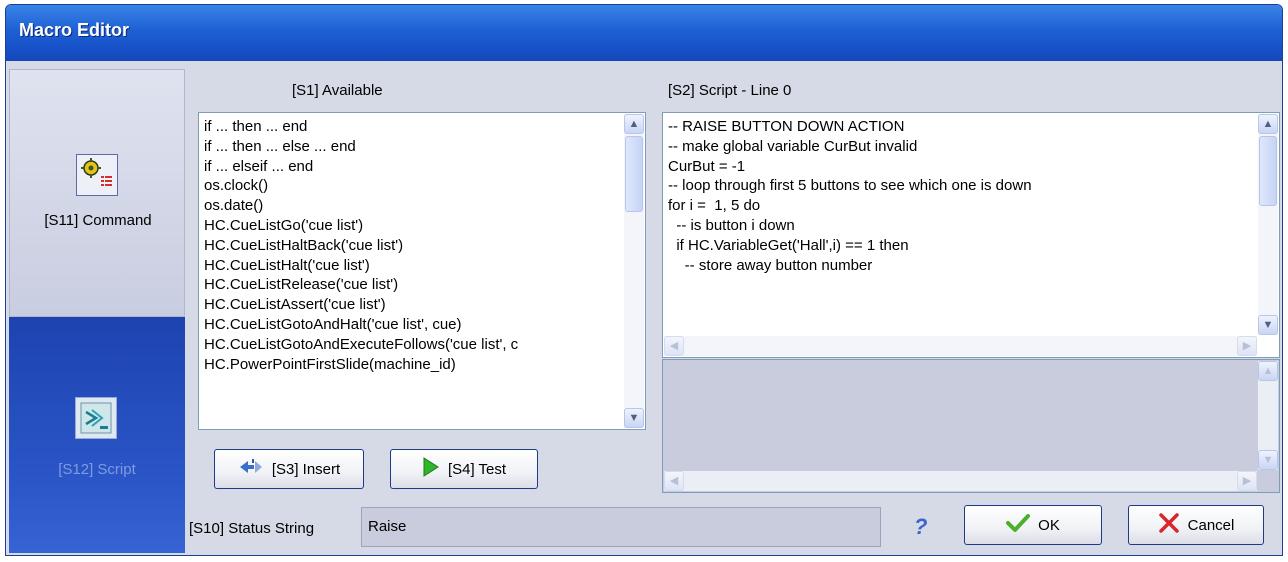  Describe the element at coordinates (412, 206) in the screenshot. I see `available-list-item: os.date()` at that location.